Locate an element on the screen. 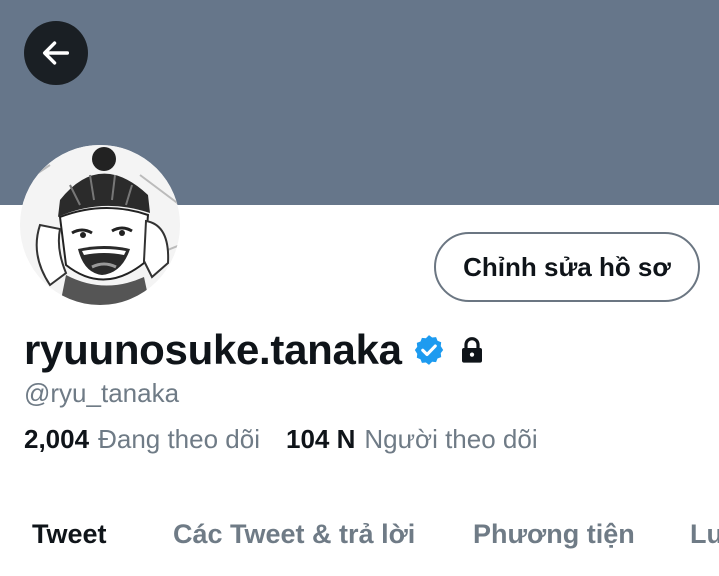  profile-name-row: ryuunosuke.tanaka is located at coordinates (256, 350).